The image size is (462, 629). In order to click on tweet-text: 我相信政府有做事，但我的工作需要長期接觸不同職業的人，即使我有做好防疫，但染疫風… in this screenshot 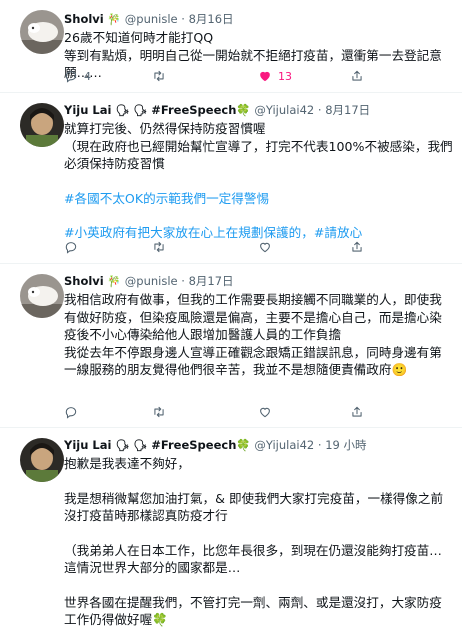, I will do `click(259, 335)`.